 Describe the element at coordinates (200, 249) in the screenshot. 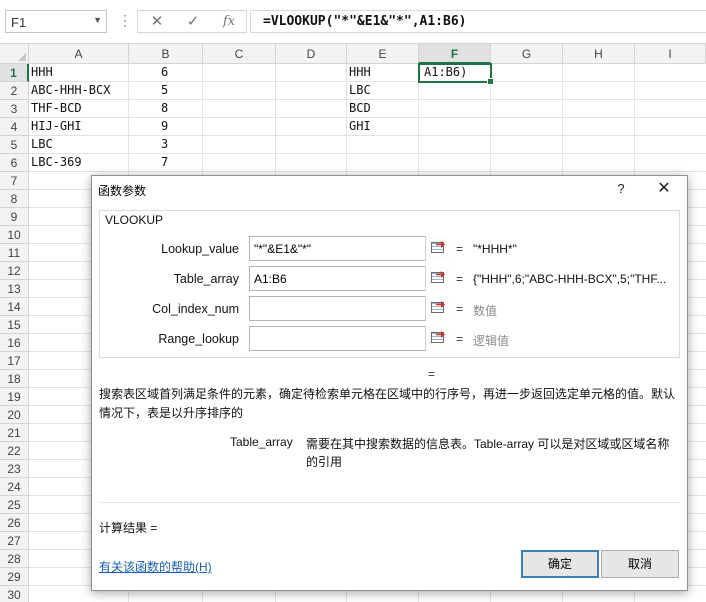

I see `arg-label-lookup-value: Lookup_value` at that location.